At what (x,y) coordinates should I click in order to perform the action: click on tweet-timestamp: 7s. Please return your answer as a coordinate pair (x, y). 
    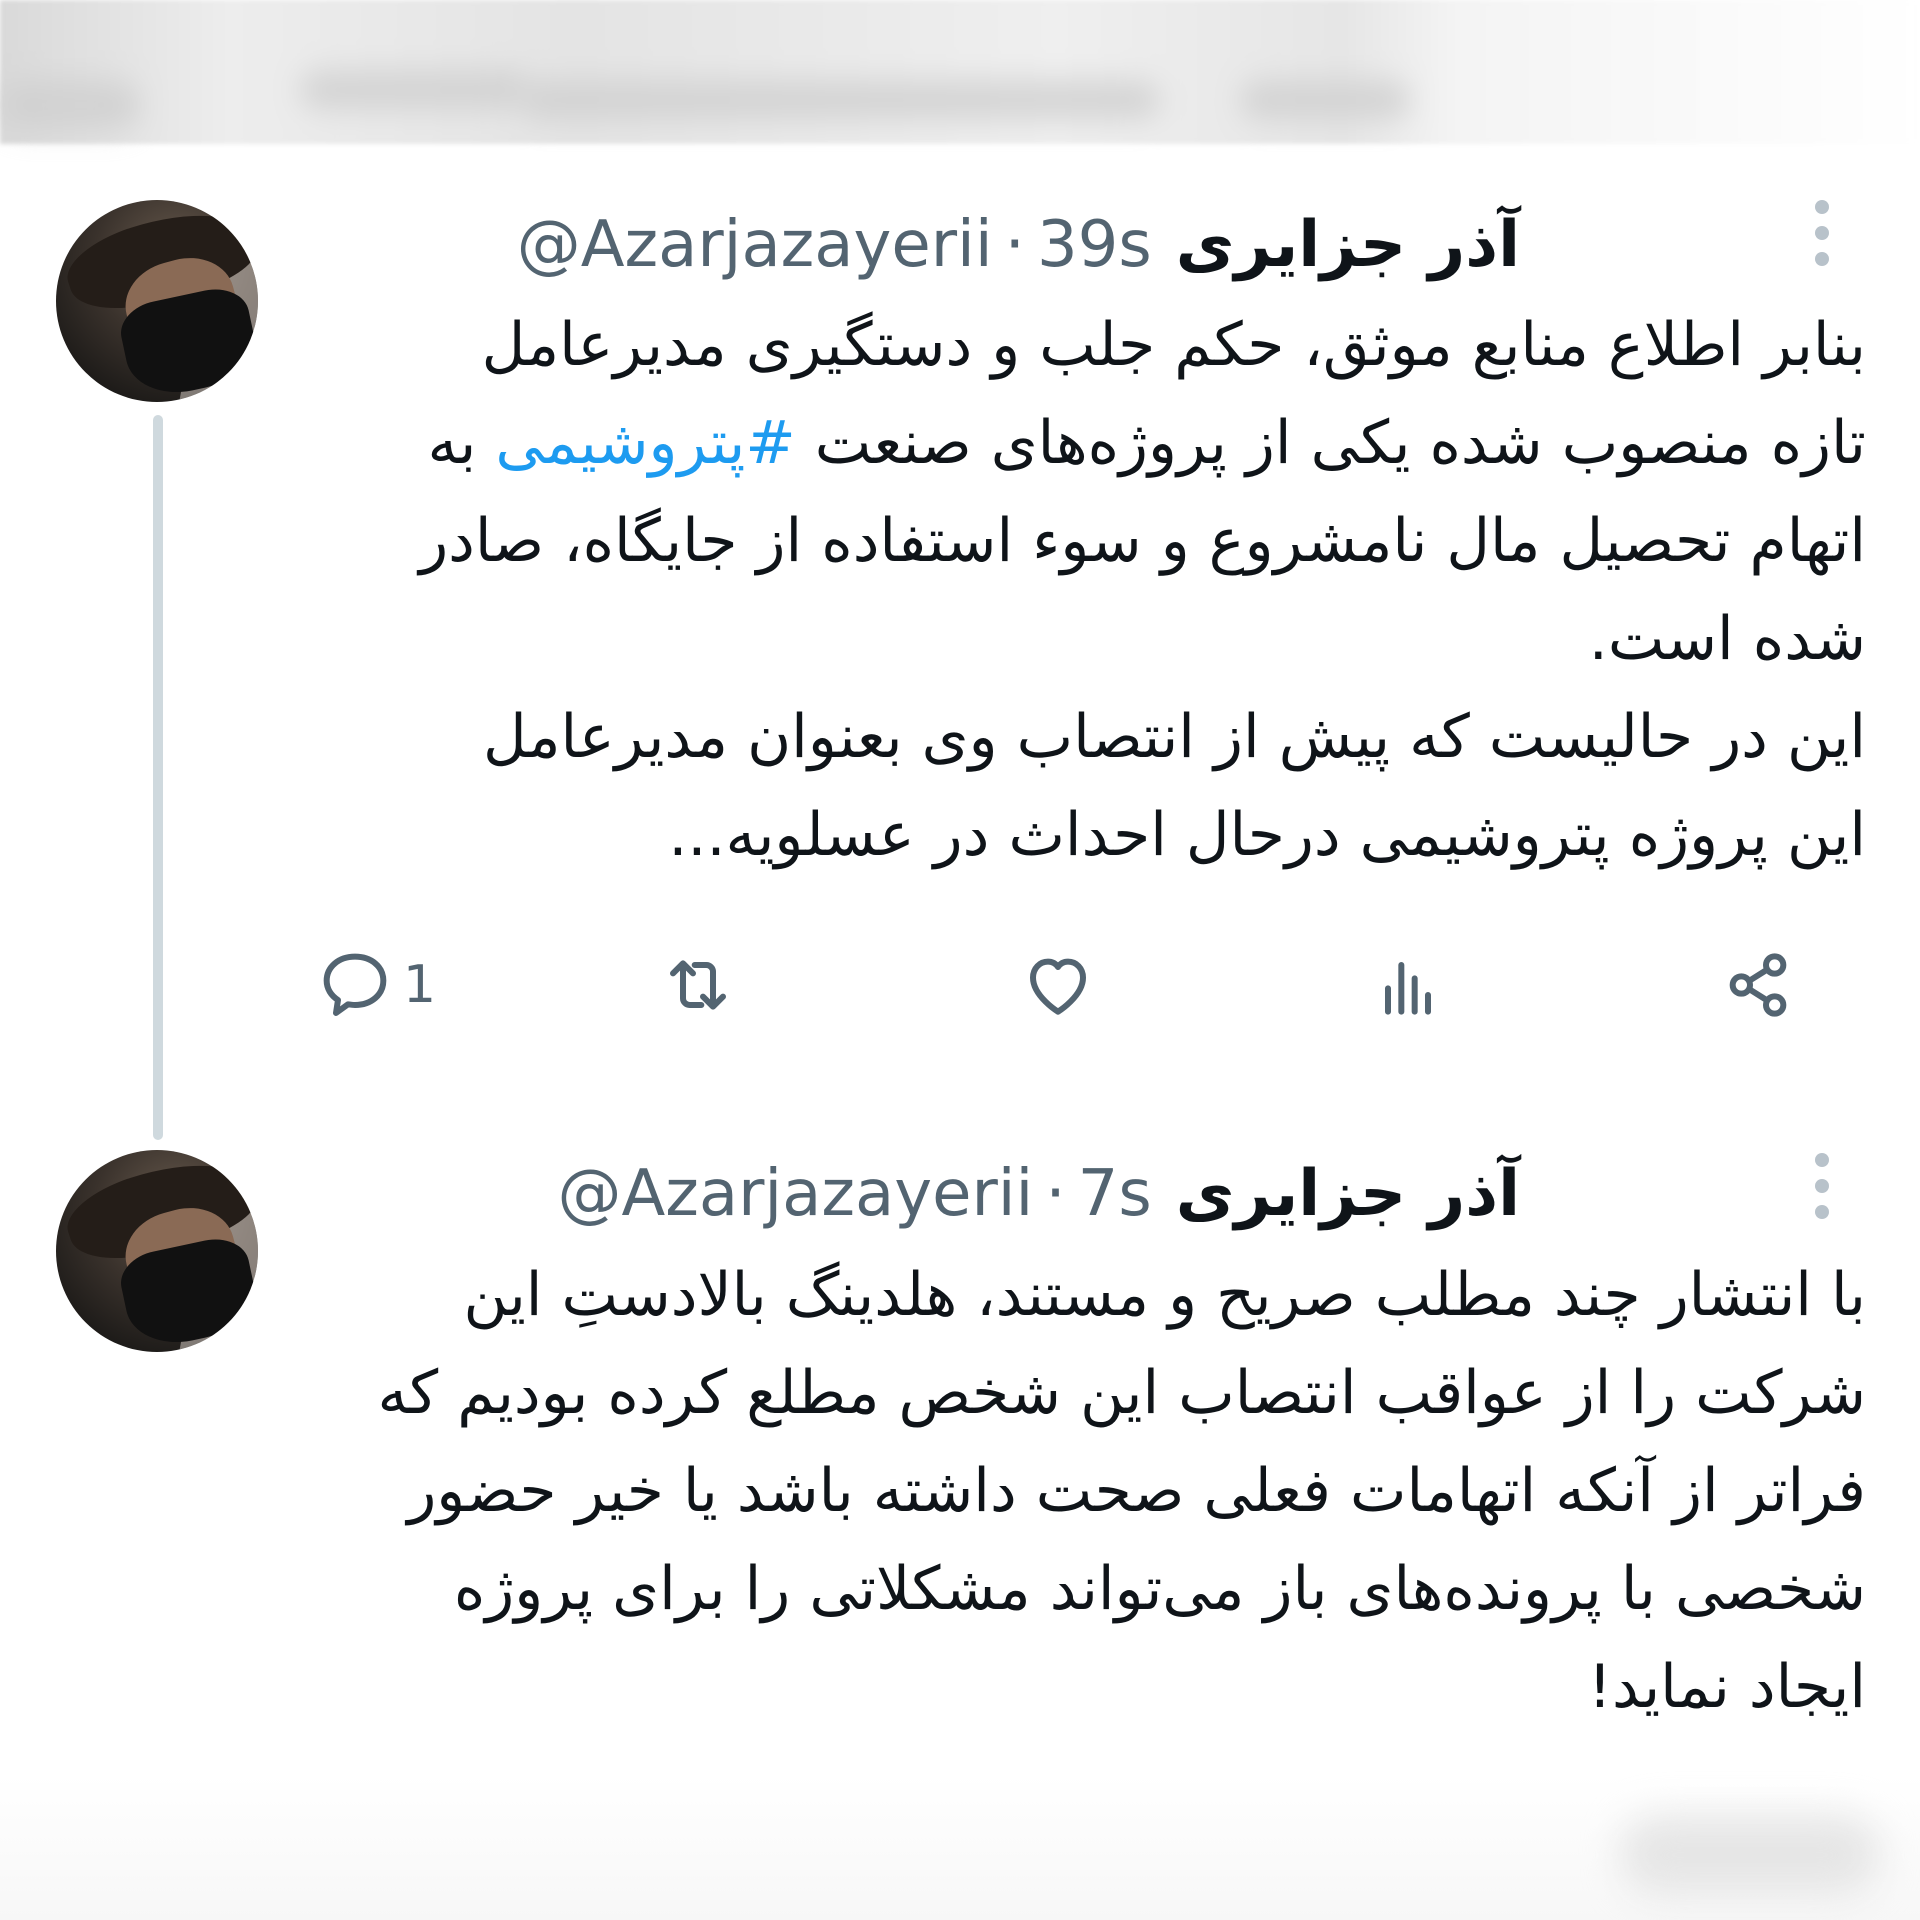
    Looking at the image, I should click on (1115, 1194).